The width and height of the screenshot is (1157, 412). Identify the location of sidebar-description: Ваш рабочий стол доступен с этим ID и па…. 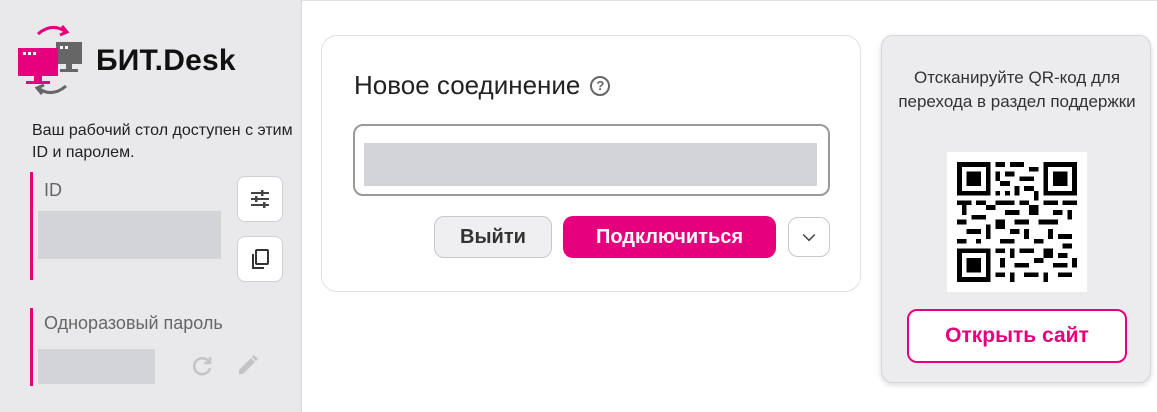
(162, 141).